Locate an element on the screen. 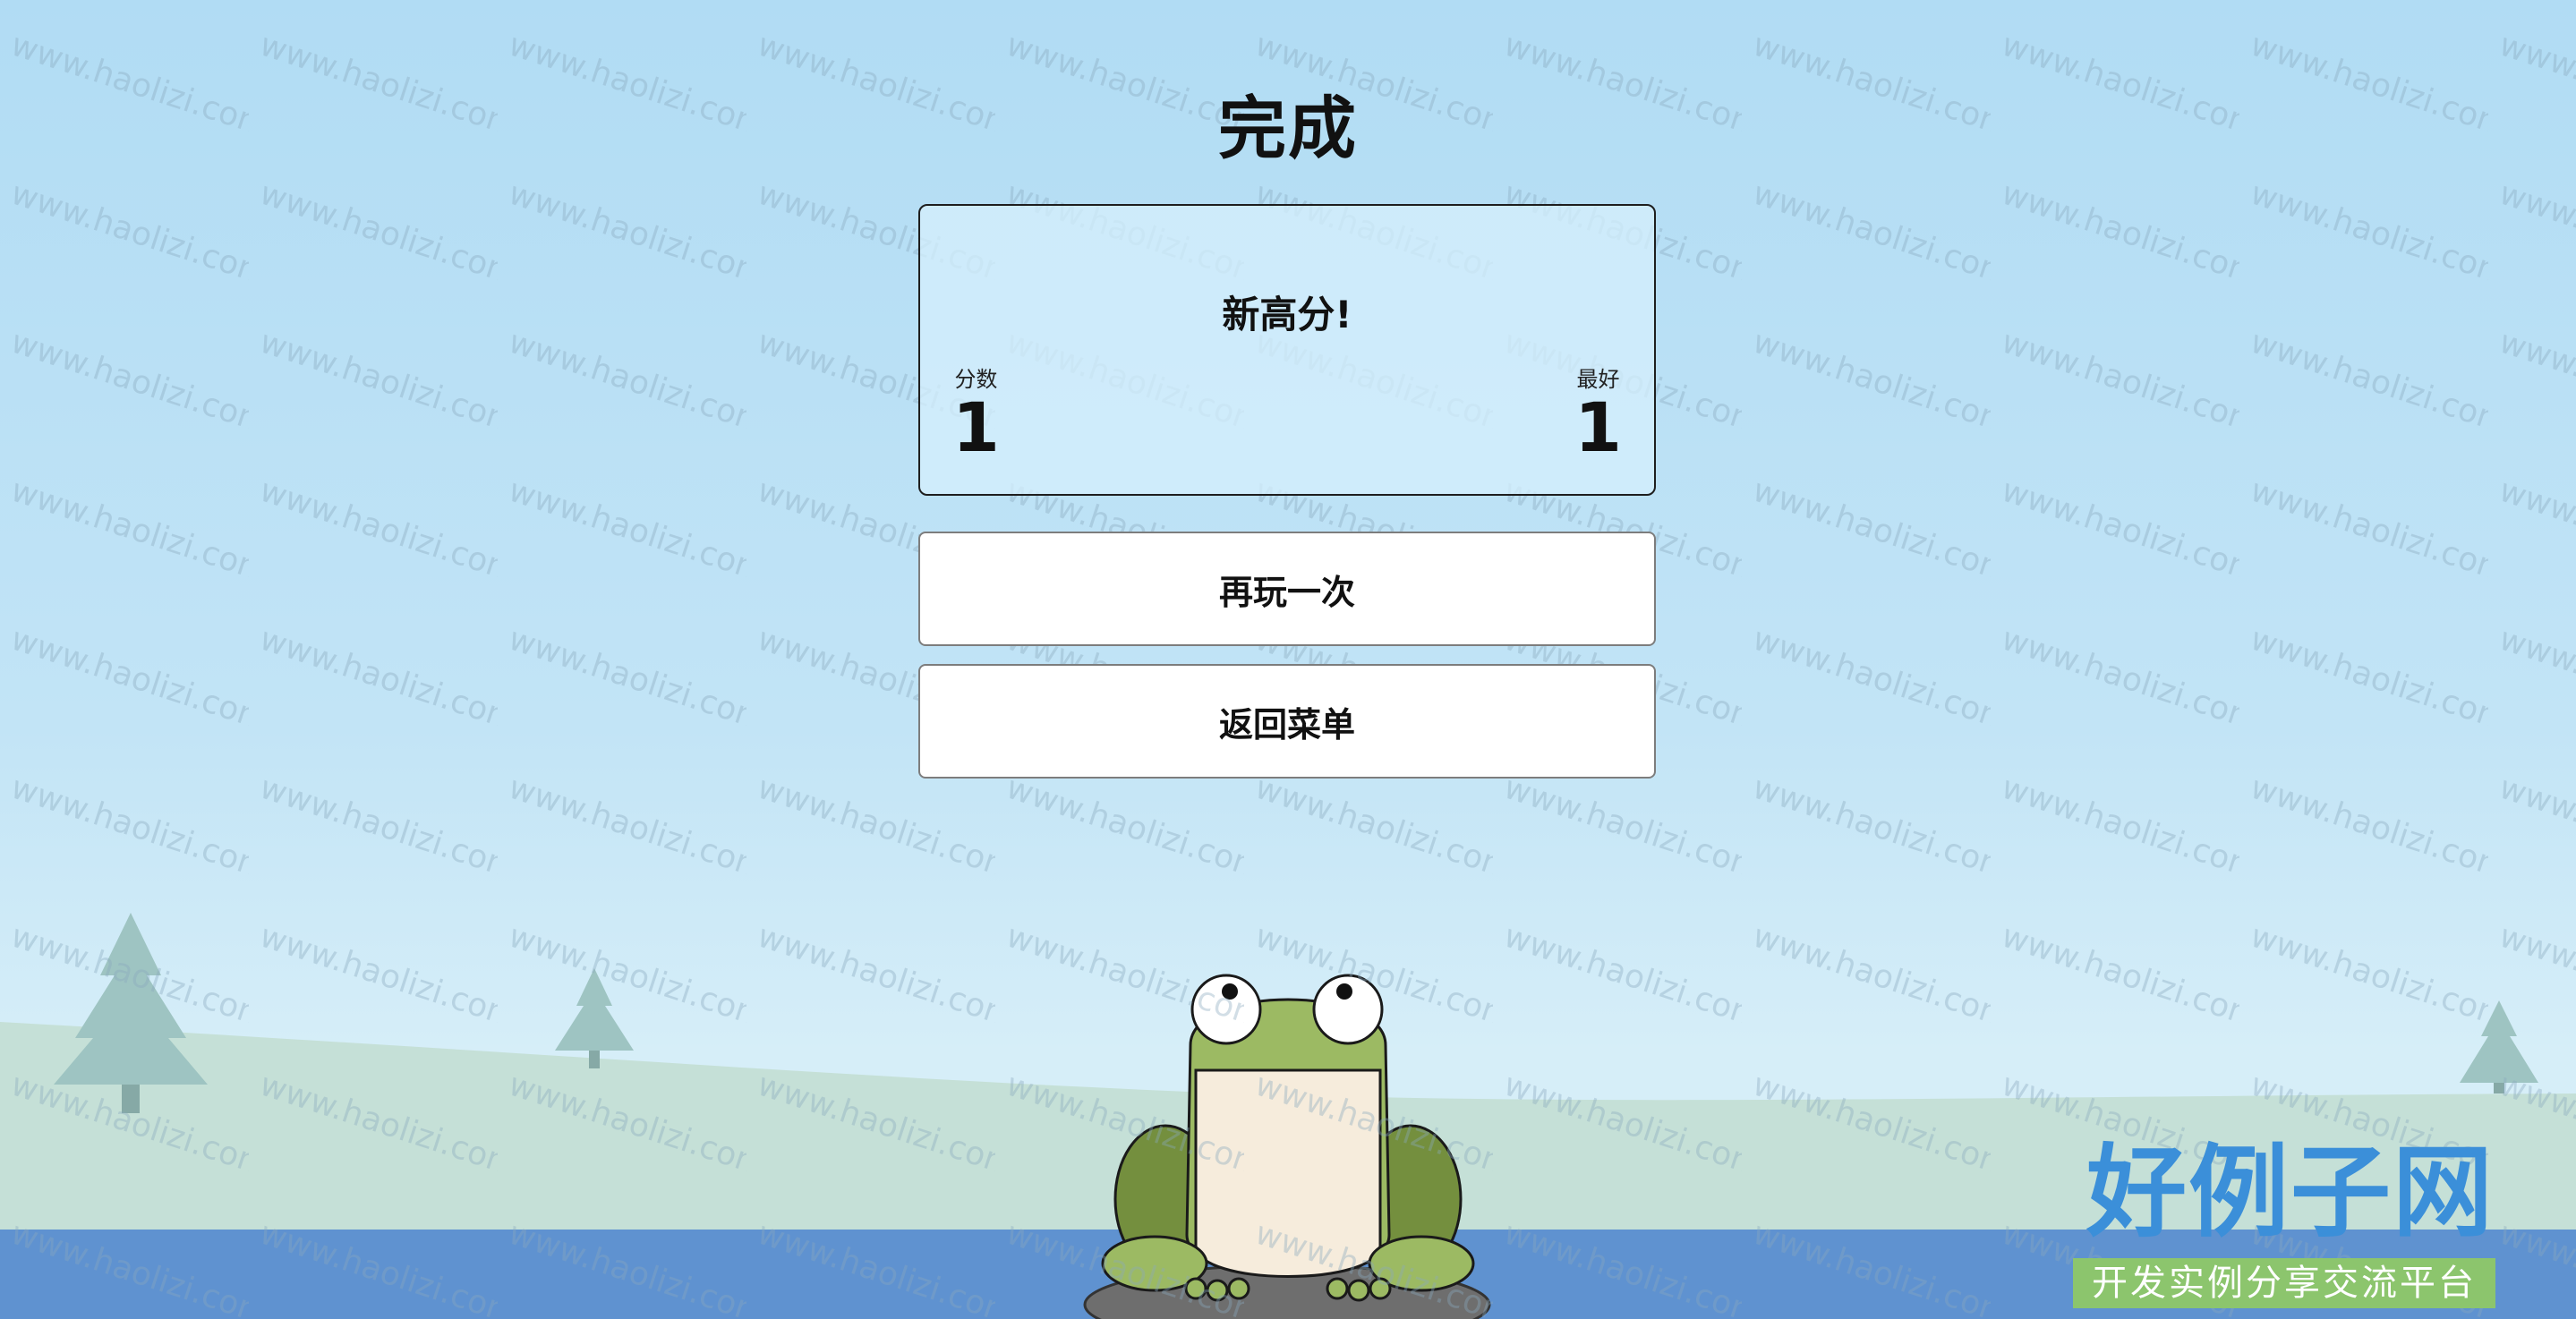 The width and height of the screenshot is (2576, 1319). play-again-button: 再玩一次 is located at coordinates (1287, 589).